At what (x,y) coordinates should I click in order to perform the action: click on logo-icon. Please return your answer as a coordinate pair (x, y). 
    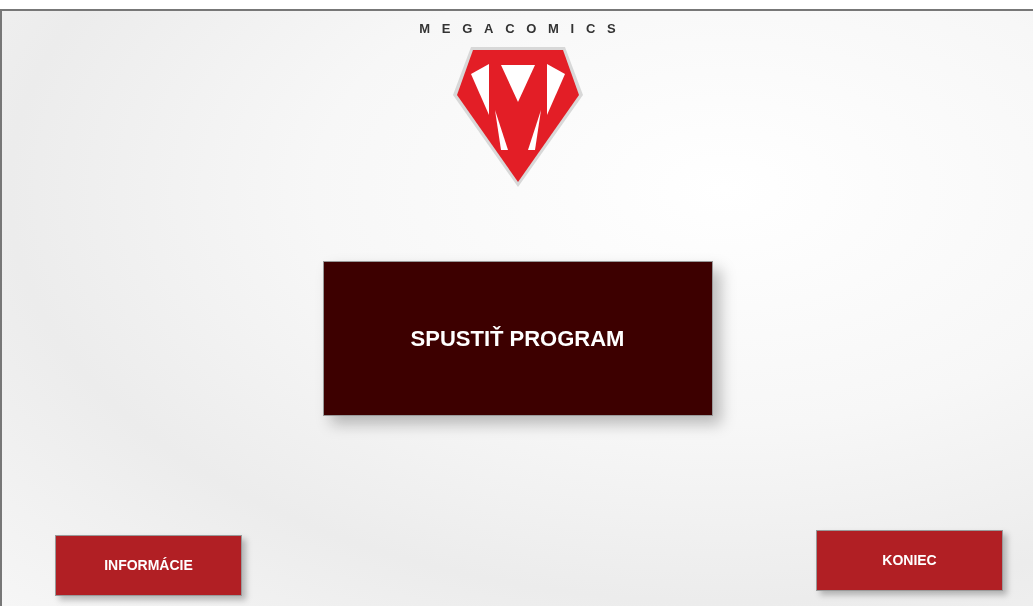
    Looking at the image, I should click on (517, 116).